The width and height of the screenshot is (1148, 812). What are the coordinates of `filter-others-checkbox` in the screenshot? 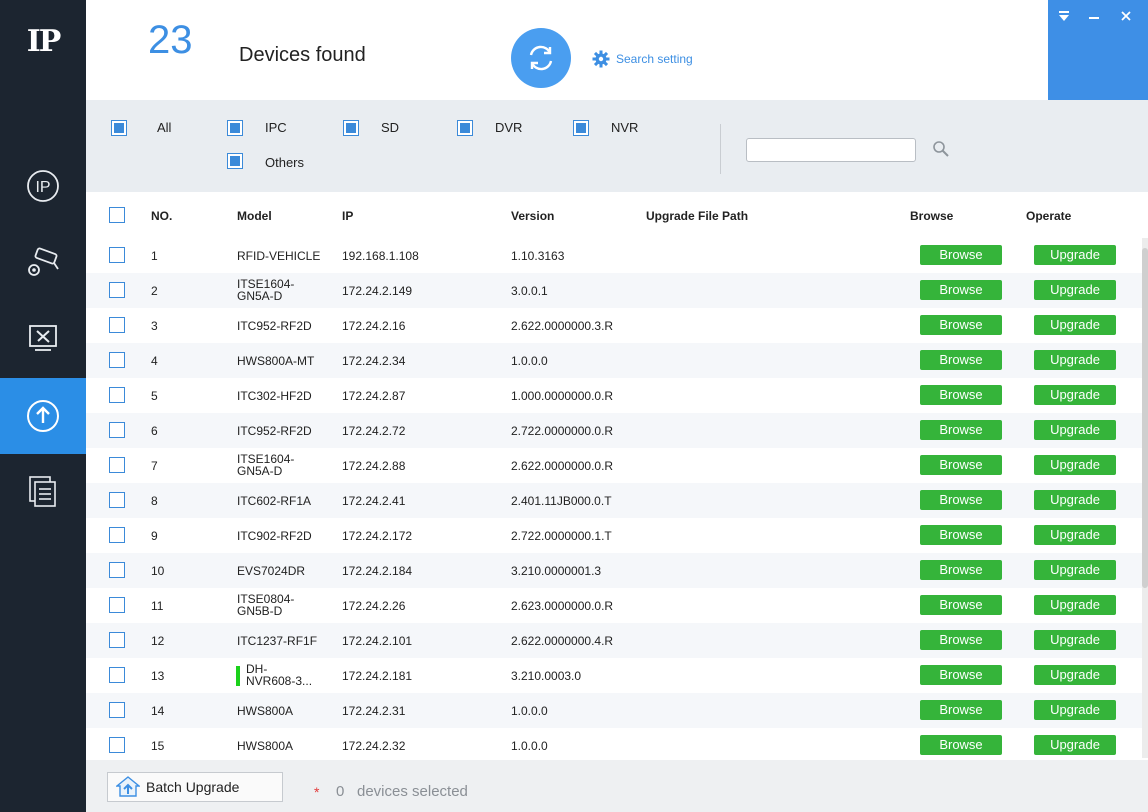 It's located at (235, 161).